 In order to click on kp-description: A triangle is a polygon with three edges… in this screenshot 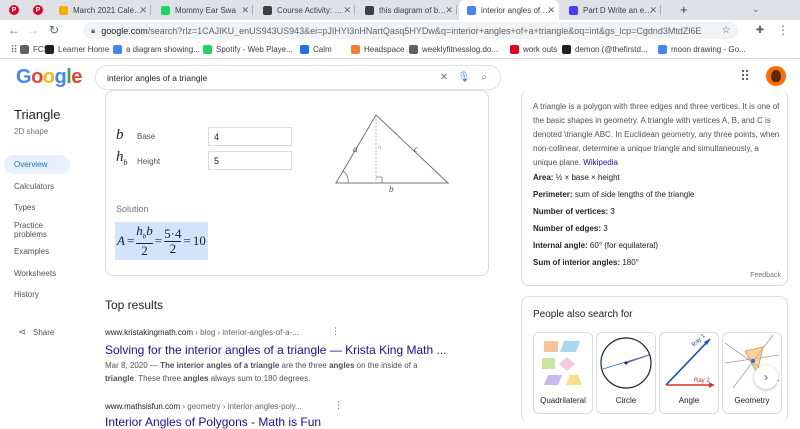, I will do `click(658, 135)`.